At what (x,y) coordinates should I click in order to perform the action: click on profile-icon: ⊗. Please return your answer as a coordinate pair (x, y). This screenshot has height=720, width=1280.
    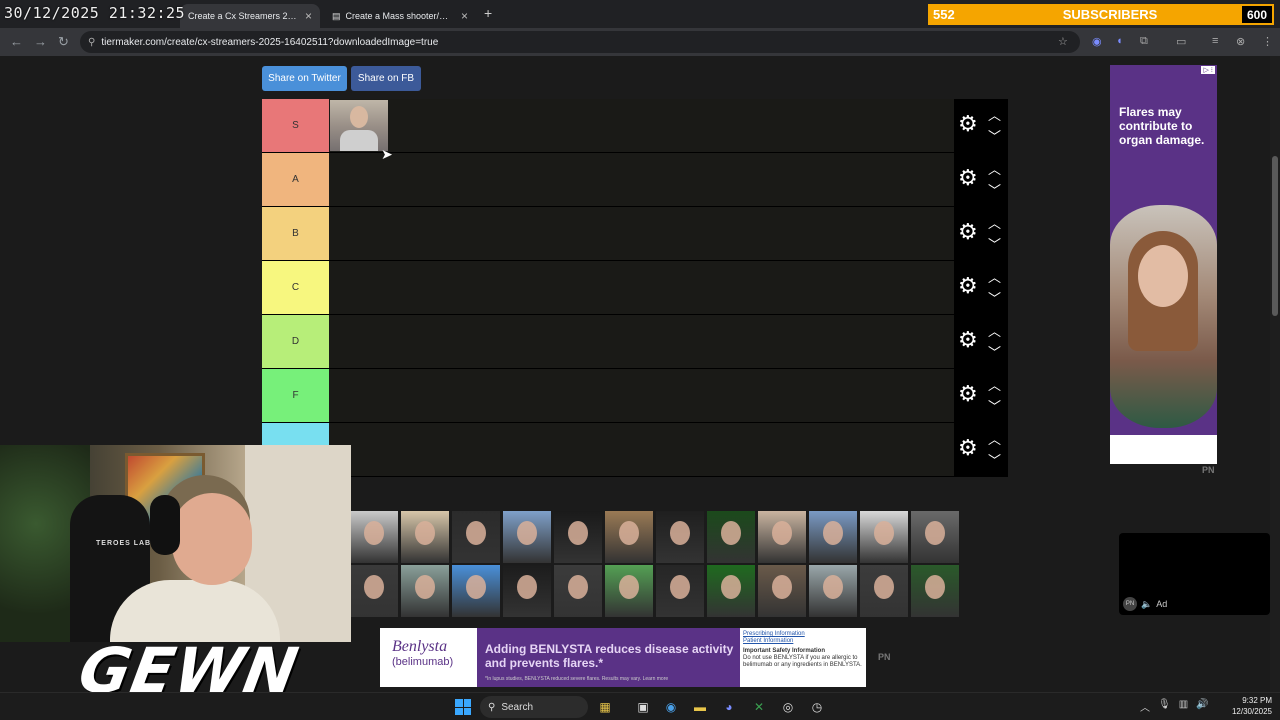
    Looking at the image, I should click on (1240, 41).